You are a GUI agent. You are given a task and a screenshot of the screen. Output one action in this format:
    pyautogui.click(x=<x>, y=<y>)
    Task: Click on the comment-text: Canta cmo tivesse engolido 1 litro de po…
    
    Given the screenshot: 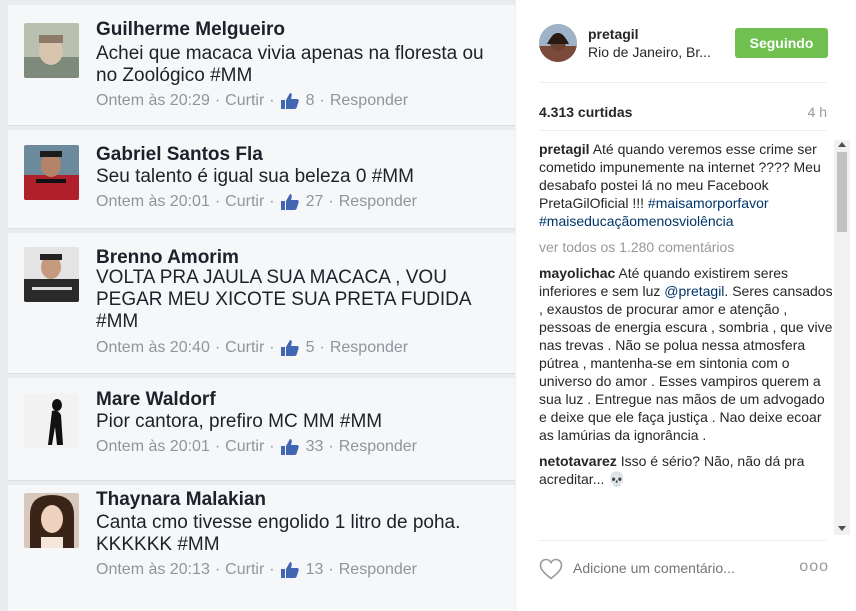 What is the action you would take?
    pyautogui.click(x=278, y=533)
    